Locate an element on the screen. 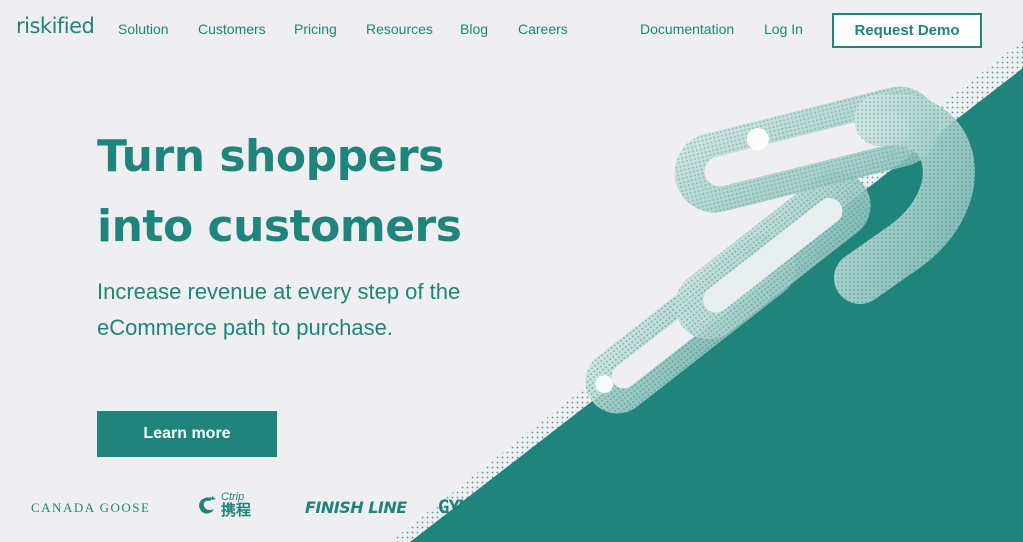  nav-link-pricing: Pricing is located at coordinates (315, 29).